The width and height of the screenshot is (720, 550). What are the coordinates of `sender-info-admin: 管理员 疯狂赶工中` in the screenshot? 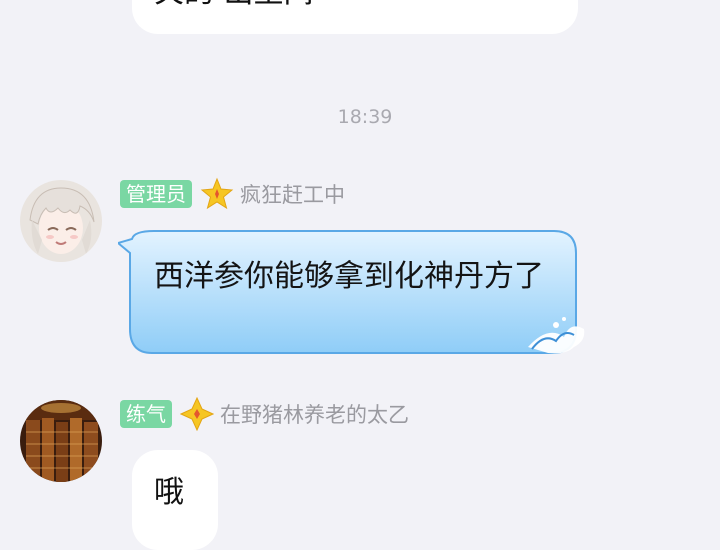 It's located at (232, 194).